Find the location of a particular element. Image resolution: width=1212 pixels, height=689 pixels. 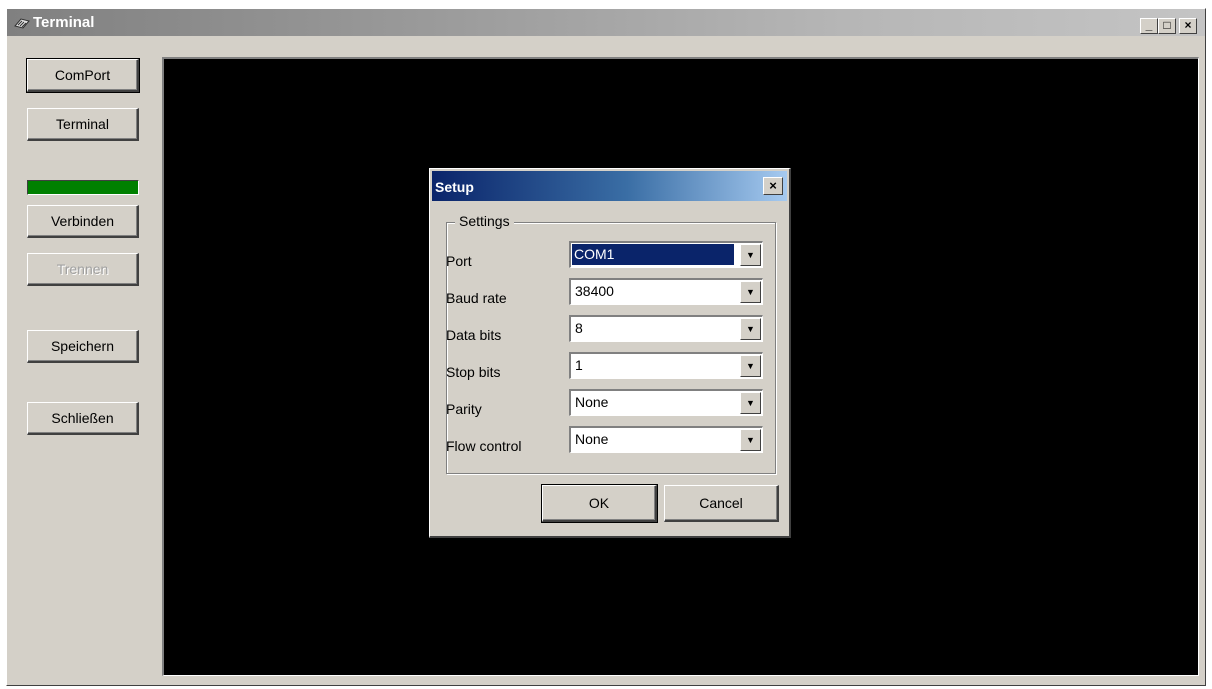

parity-value: None is located at coordinates (592, 402).